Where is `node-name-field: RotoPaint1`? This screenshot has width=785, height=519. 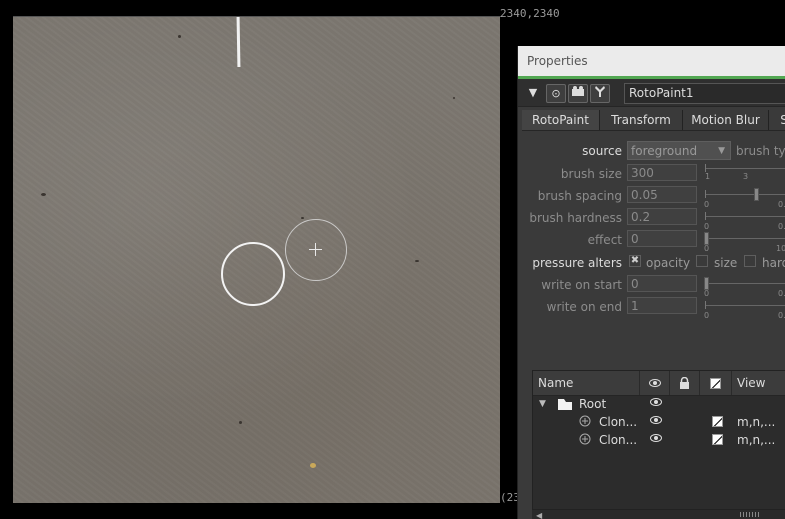 node-name-field: RotoPaint1 is located at coordinates (704, 93).